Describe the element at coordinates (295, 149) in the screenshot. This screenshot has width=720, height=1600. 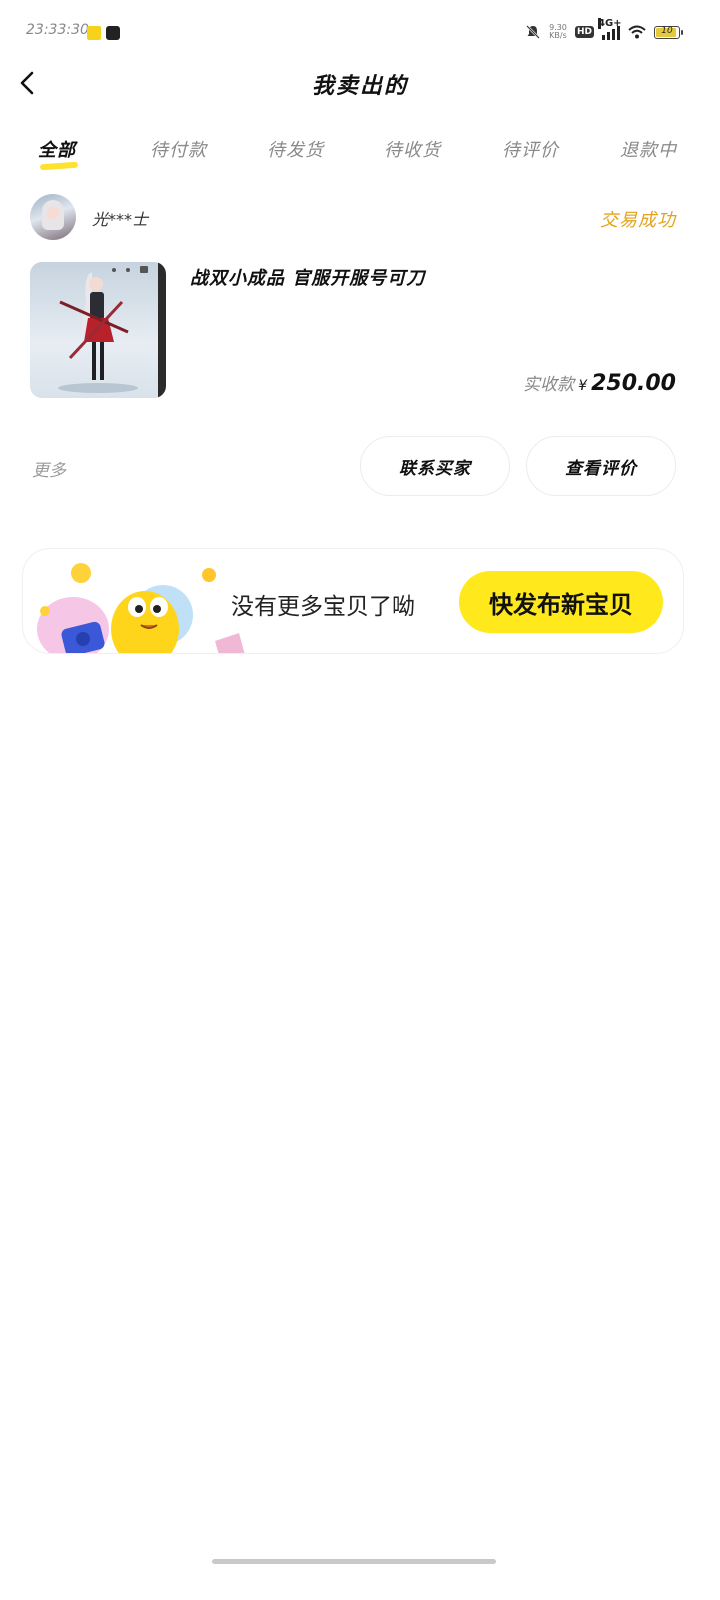
I see `tab-pending-shipment: 待发货` at that location.